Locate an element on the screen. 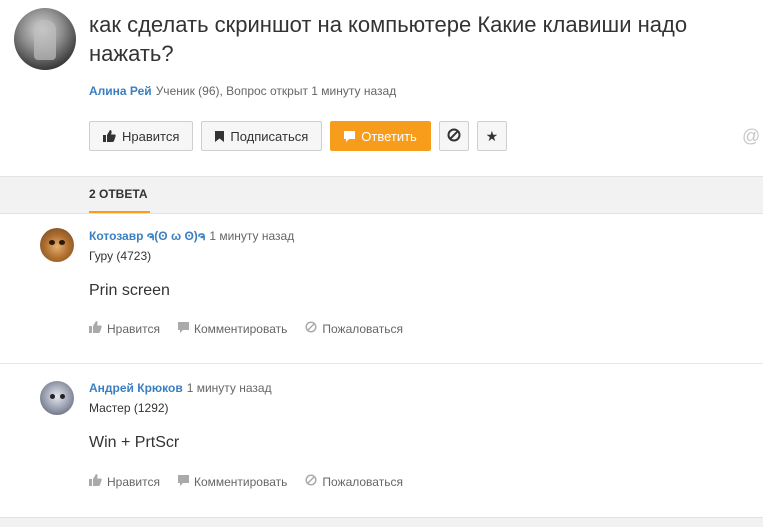 Image resolution: width=763 pixels, height=527 pixels. block-button is located at coordinates (453, 136).